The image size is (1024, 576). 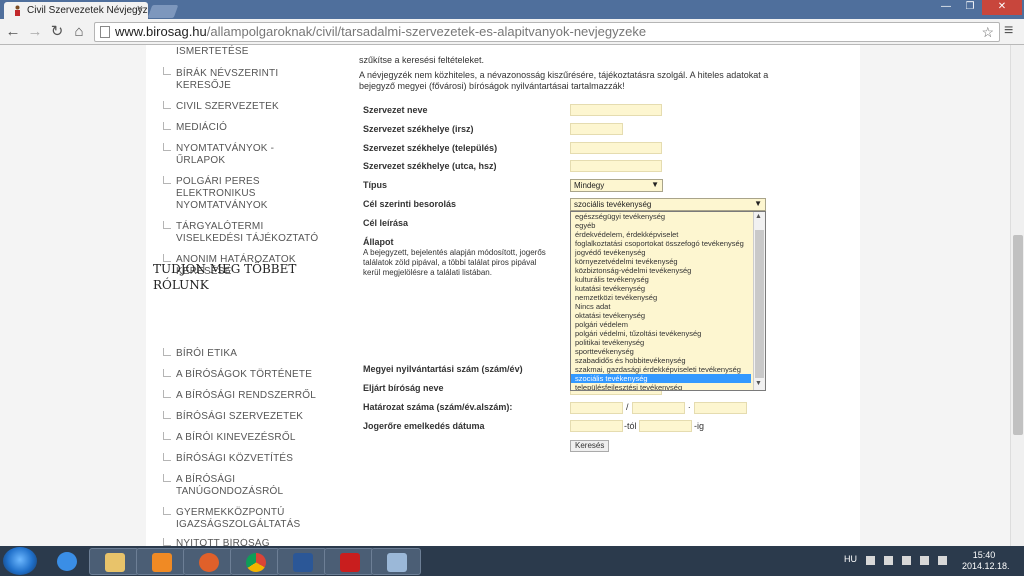 I want to click on sidebar-item-label-2: VISELKEDÉSI TÁJÉKOZTATÓ, so click(x=247, y=238).